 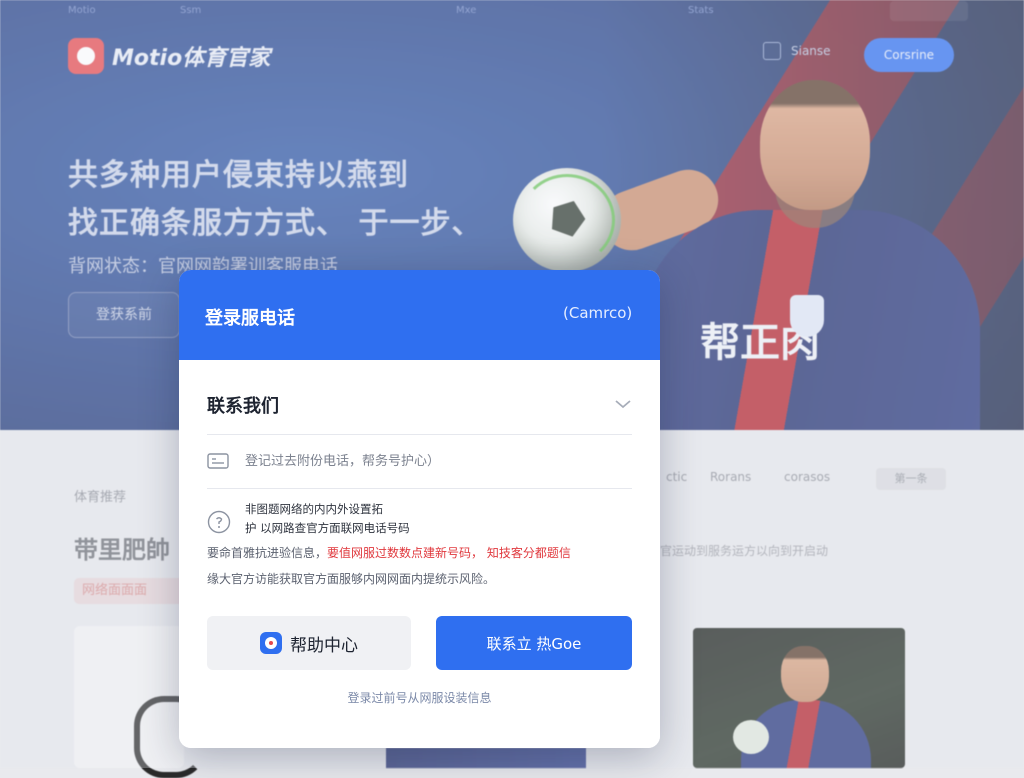 What do you see at coordinates (324, 645) in the screenshot?
I see `help-center-label: 帮助中心` at bounding box center [324, 645].